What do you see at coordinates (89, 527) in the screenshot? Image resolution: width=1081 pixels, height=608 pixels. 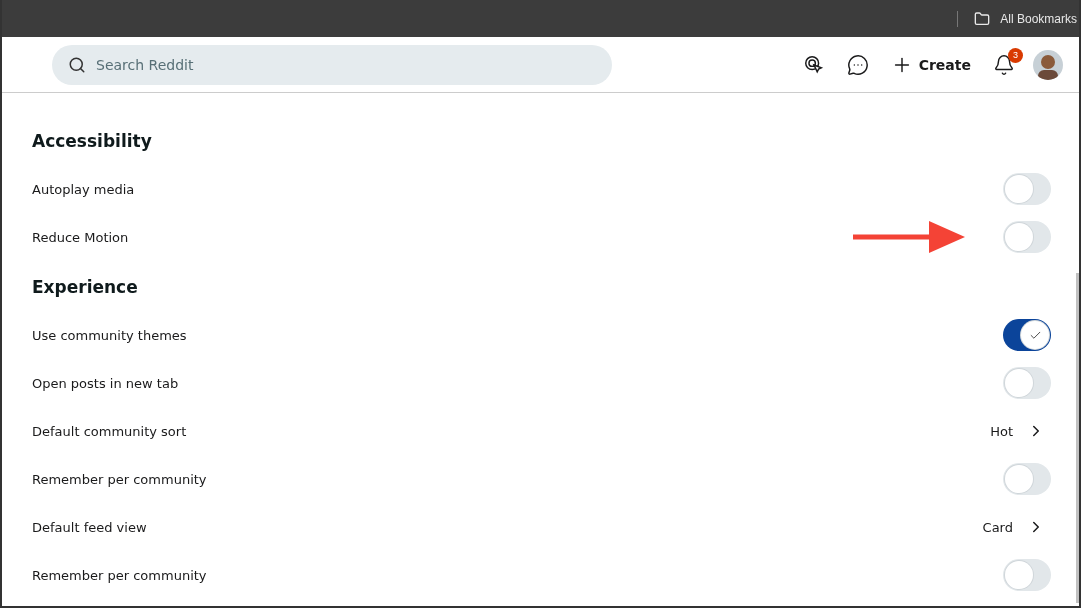 I see `setting-label: Default feed view` at bounding box center [89, 527].